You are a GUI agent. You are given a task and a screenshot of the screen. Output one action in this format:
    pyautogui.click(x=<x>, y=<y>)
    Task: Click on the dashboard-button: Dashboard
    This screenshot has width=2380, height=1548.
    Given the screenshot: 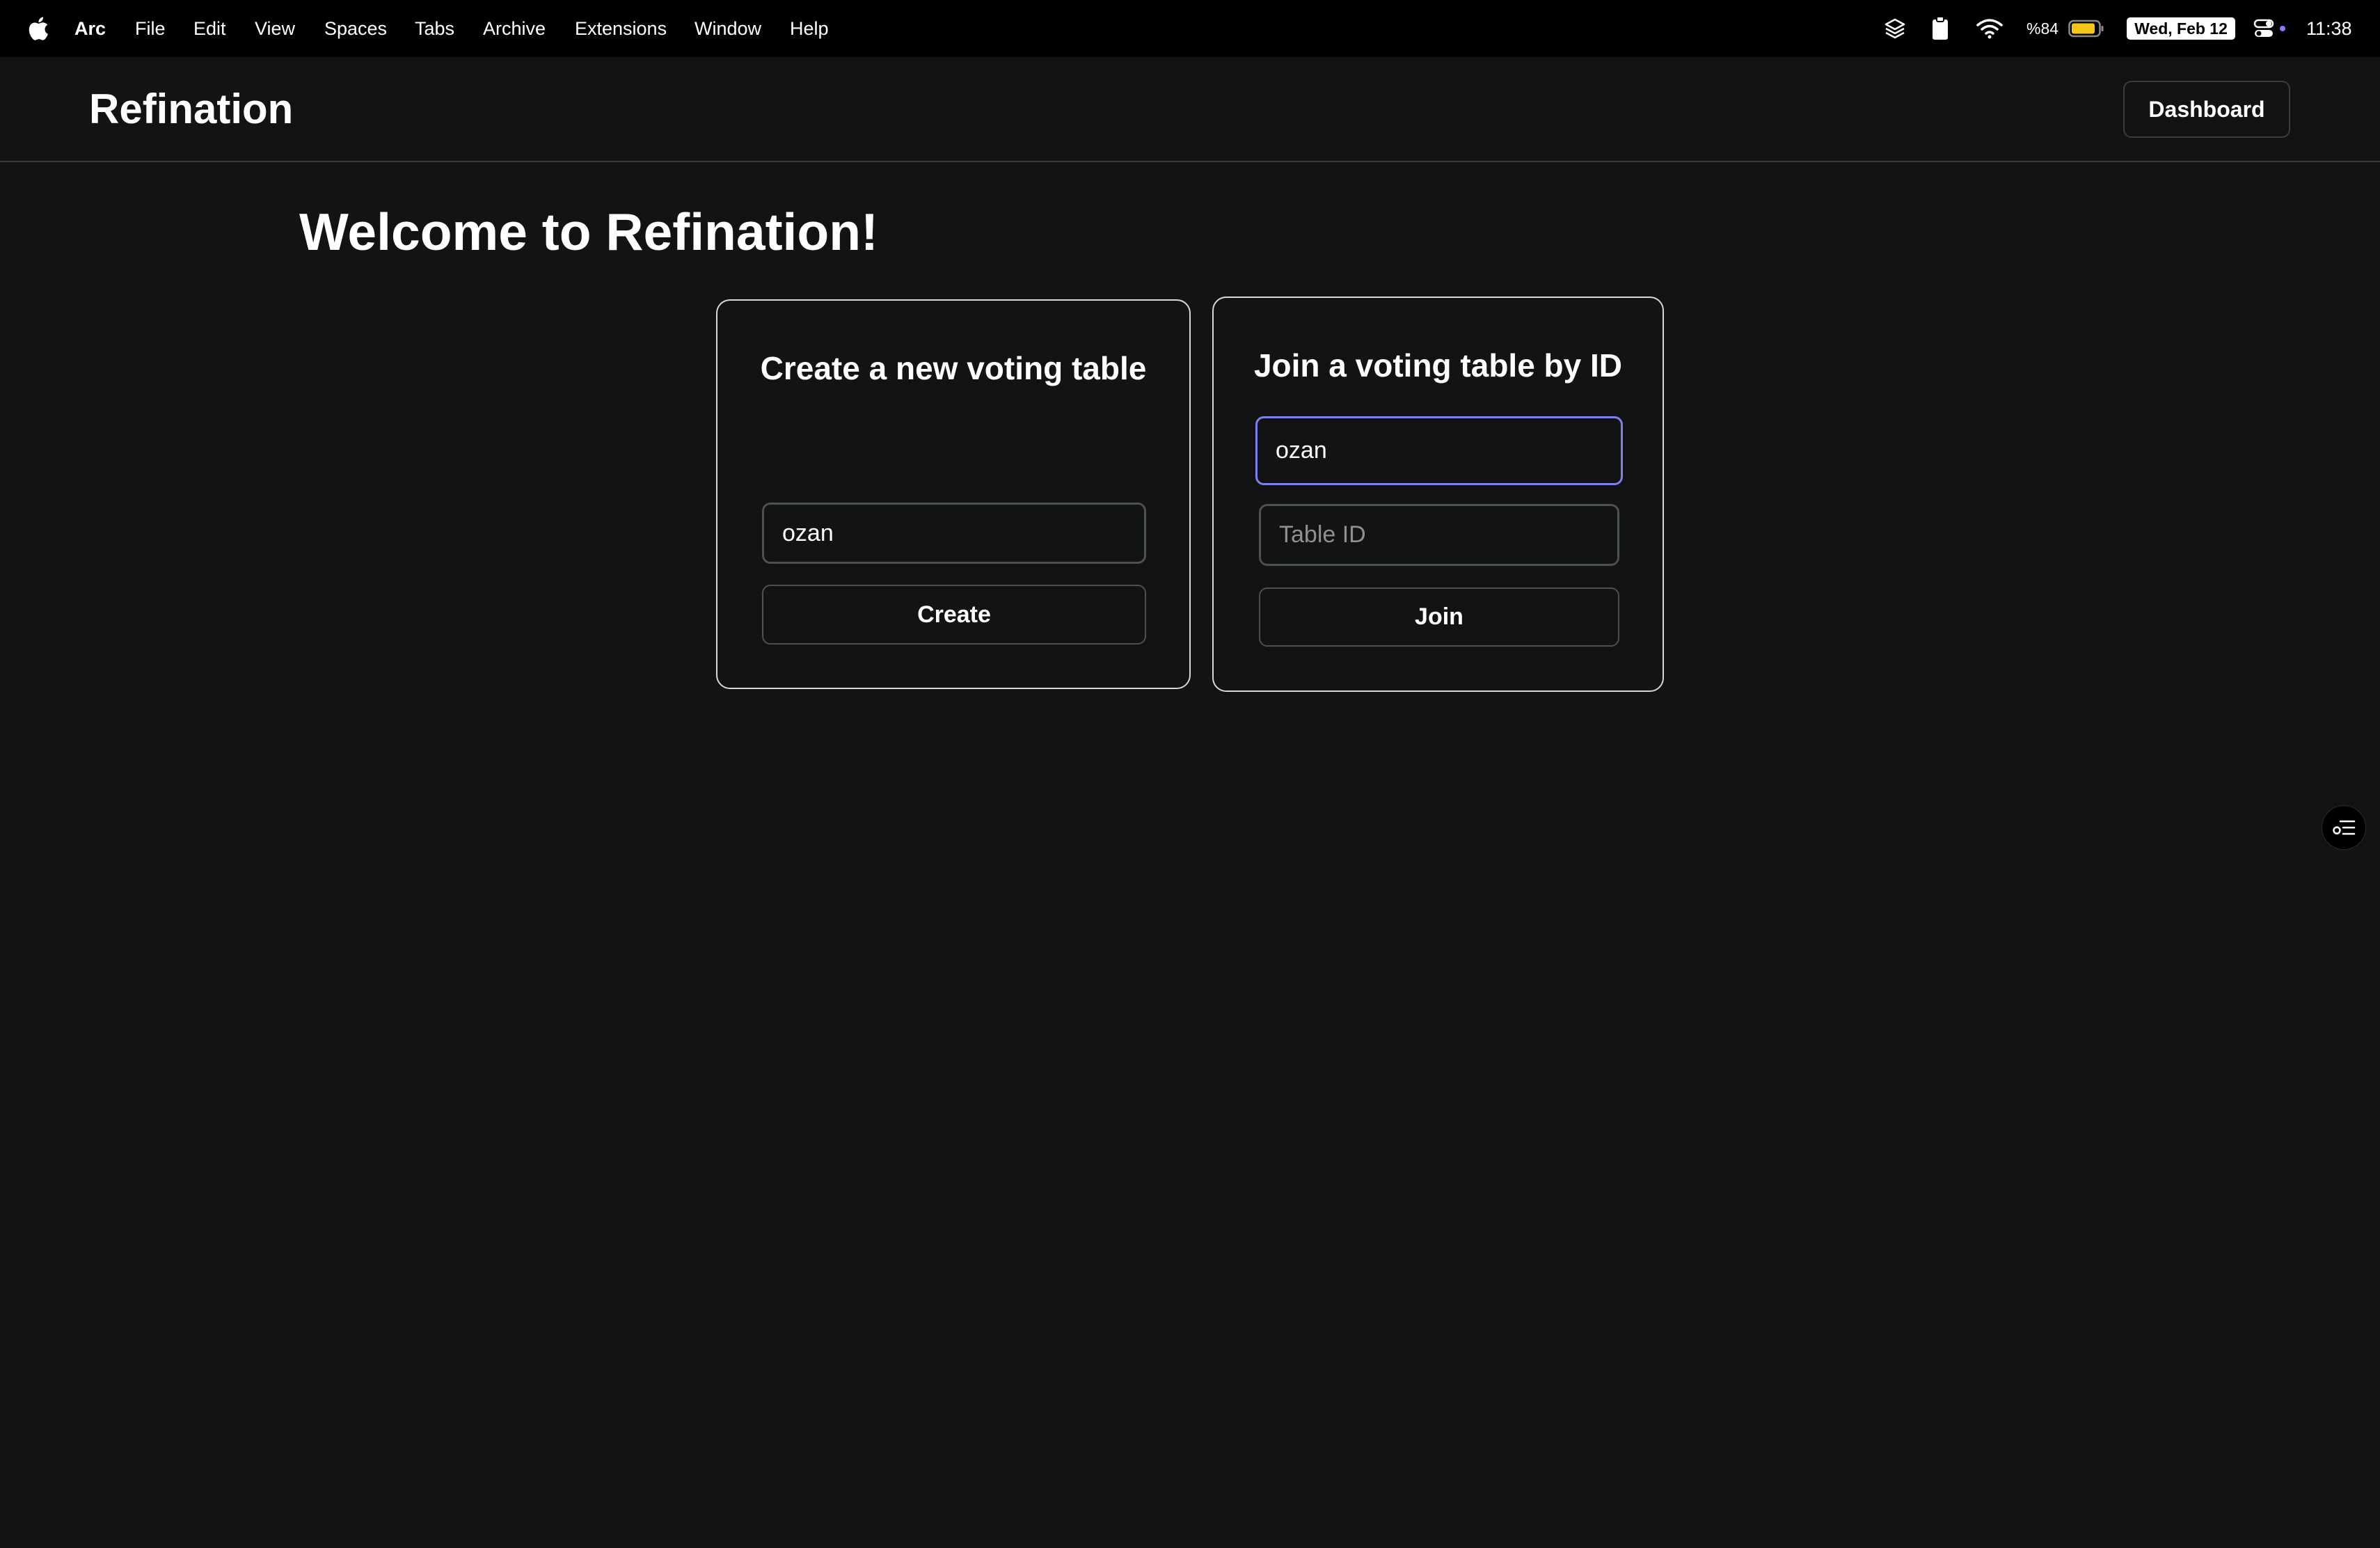 What is the action you would take?
    pyautogui.click(x=2206, y=109)
    